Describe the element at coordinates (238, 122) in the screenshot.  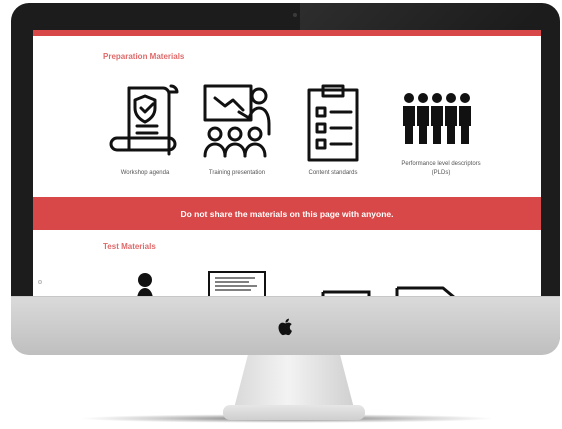
I see `presenter-with-audience-icon` at that location.